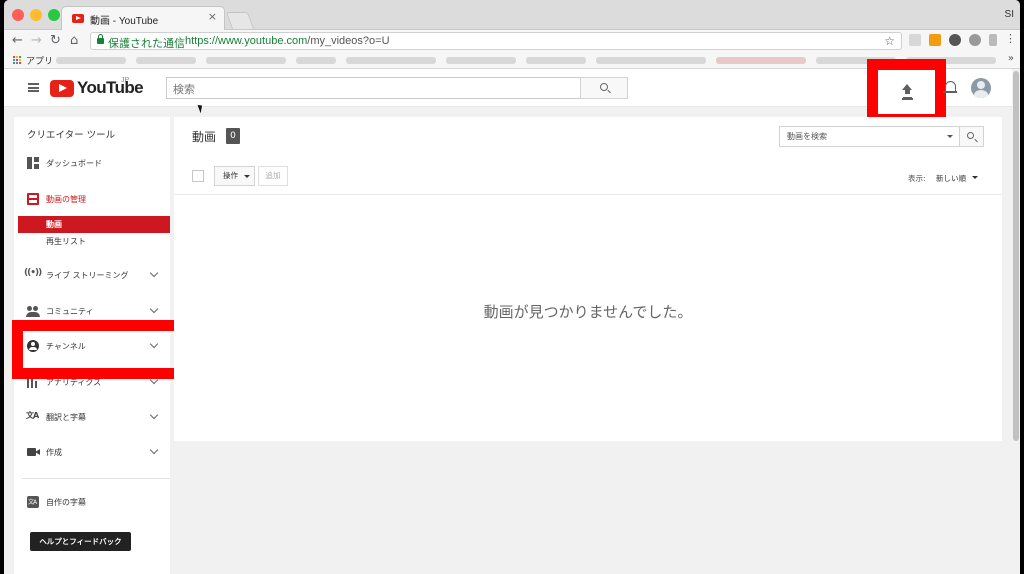 This screenshot has height=574, width=1024. What do you see at coordinates (33, 502) in the screenshot?
I see `subtitles-icon` at bounding box center [33, 502].